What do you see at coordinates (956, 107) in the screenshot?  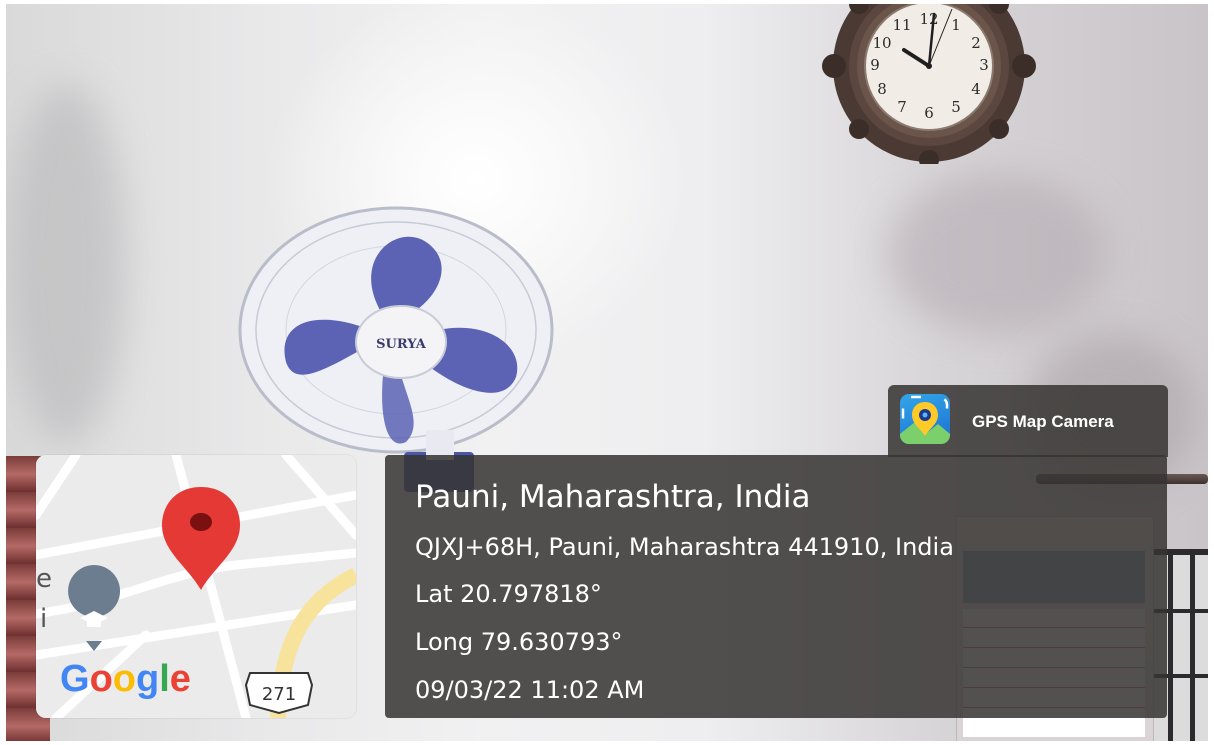 I see `svg-text: 5` at bounding box center [956, 107].